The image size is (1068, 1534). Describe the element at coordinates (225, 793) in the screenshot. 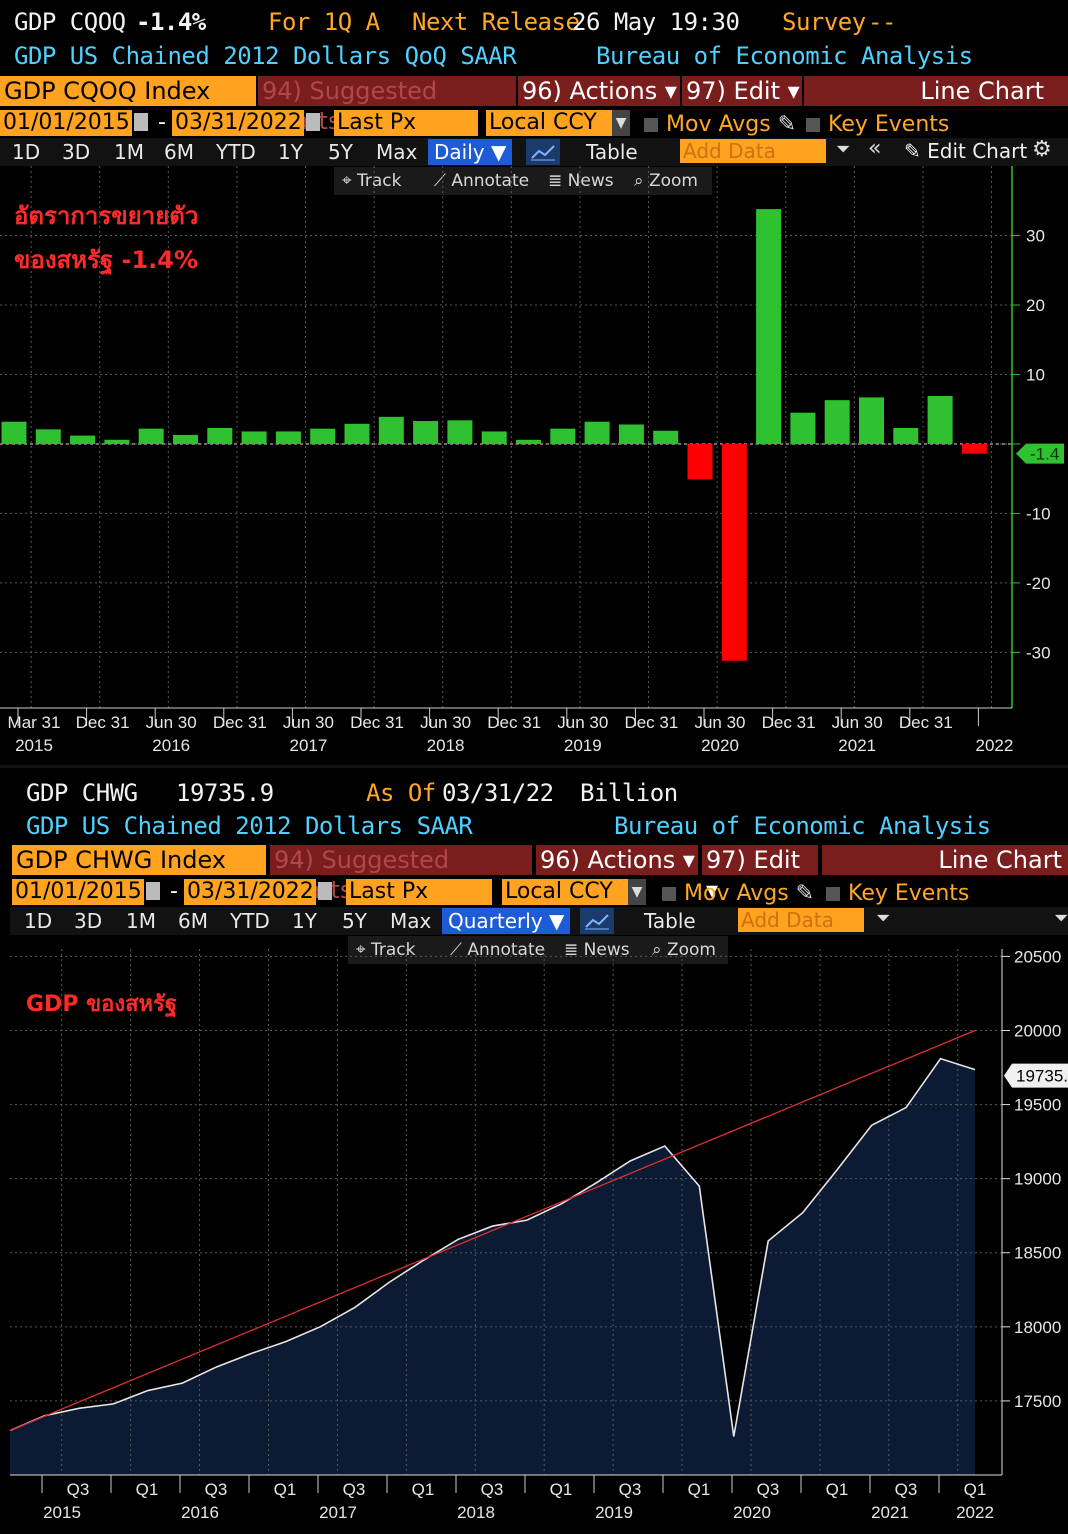

I see `last-value: 19735.9` at that location.